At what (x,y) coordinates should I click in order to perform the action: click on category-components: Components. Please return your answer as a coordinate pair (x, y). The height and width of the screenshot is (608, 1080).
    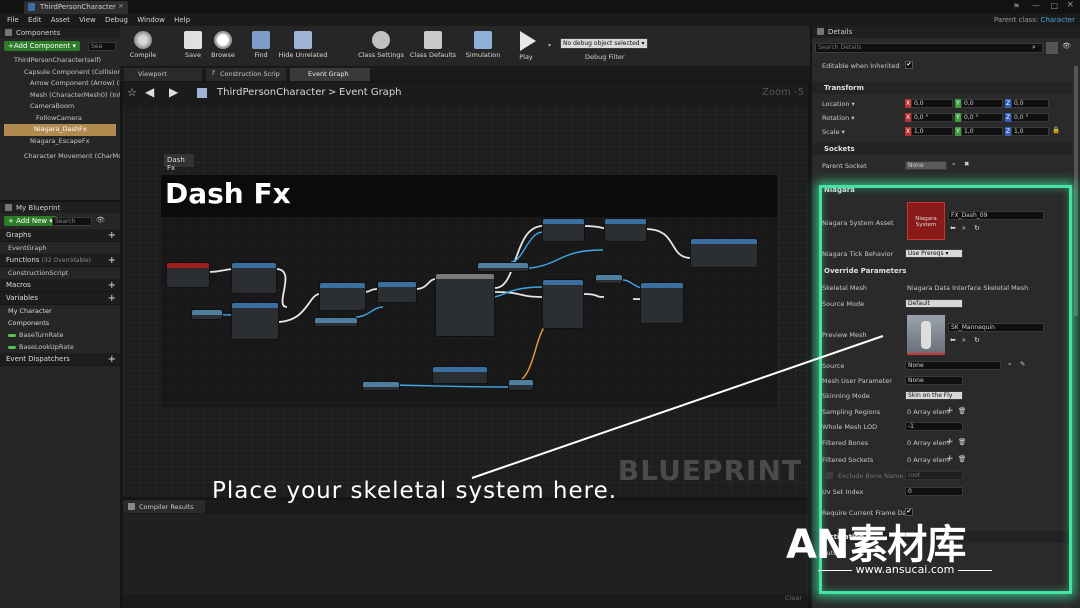
    Looking at the image, I should click on (60, 323).